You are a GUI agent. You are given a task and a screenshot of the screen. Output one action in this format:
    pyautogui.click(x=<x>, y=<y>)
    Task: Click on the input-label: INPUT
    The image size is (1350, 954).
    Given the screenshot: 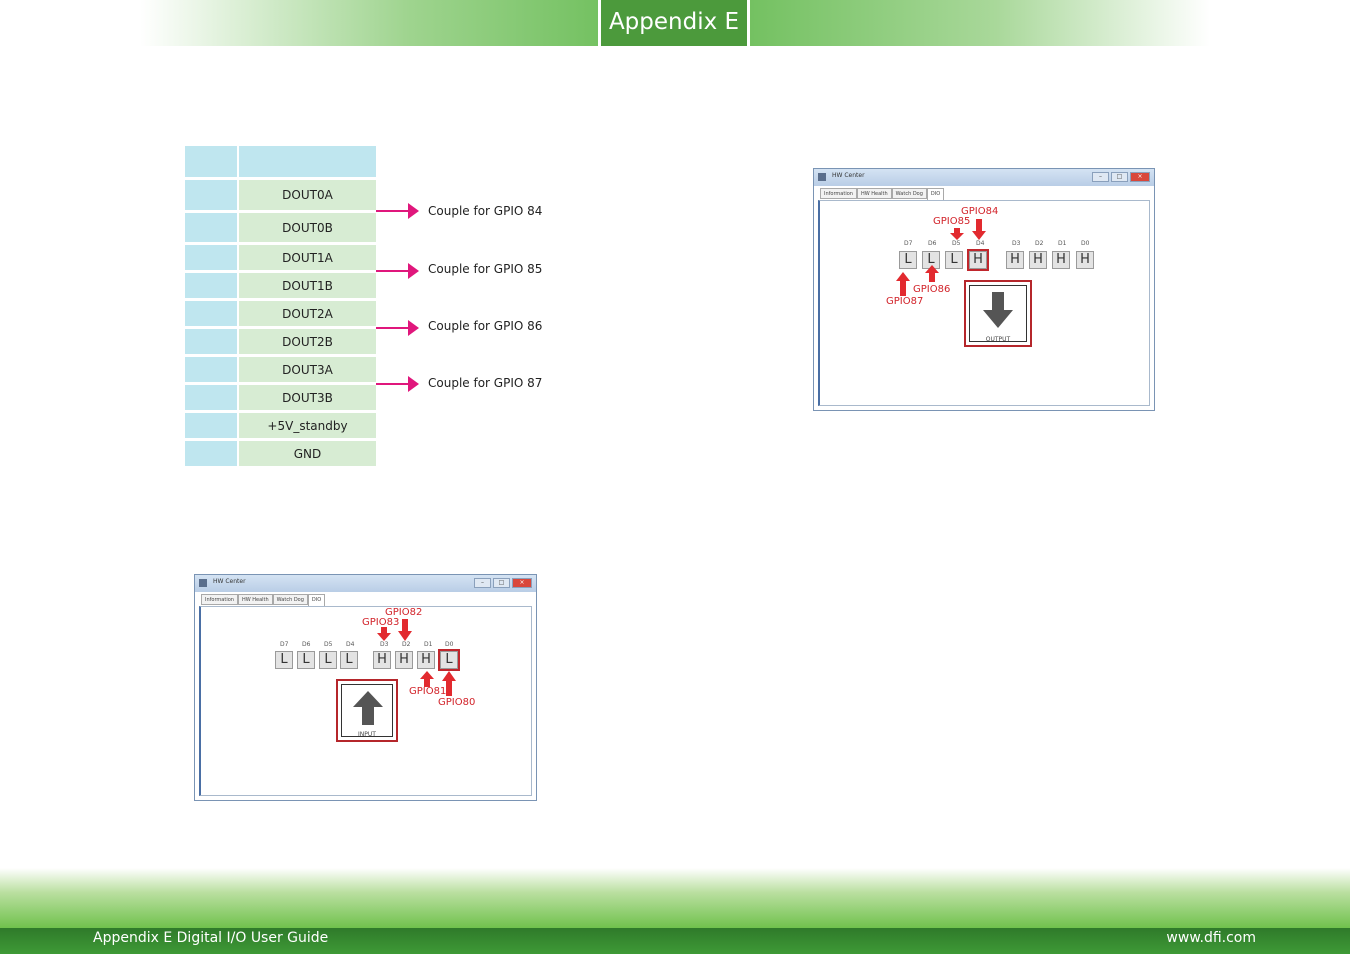 What is the action you would take?
    pyautogui.click(x=367, y=734)
    